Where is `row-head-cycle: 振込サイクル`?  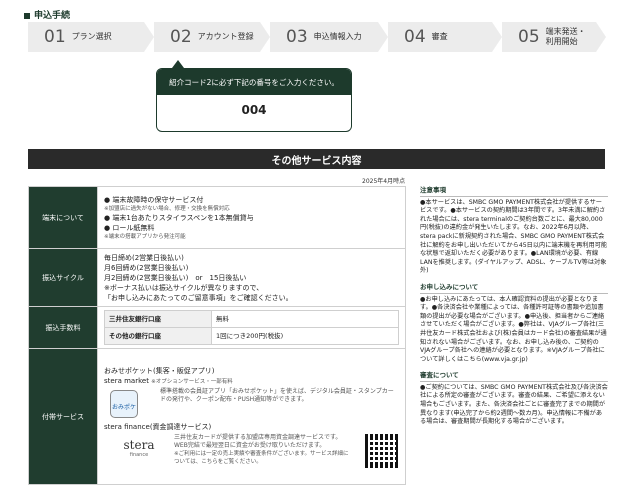
row-head-cycle: 振込サイクル is located at coordinates (63, 277).